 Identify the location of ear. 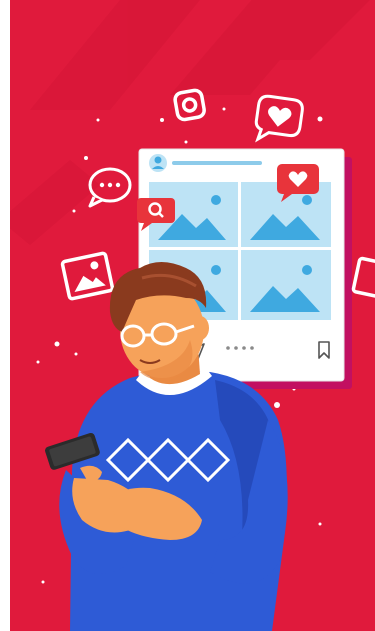
(200, 328).